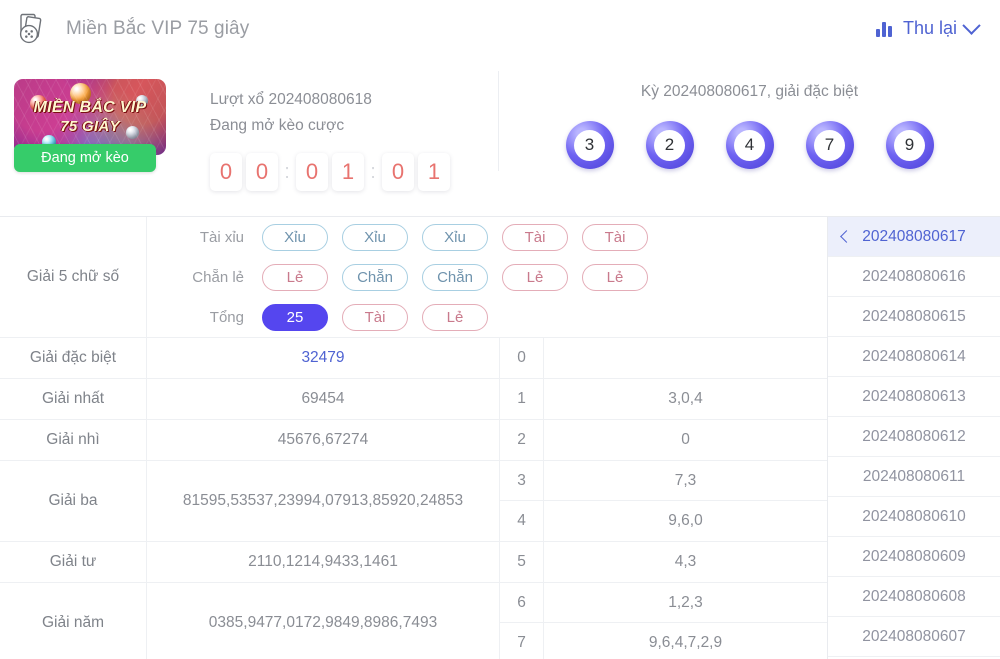 Image resolution: width=1000 pixels, height=659 pixels. I want to click on bet-tags: Xỉu Xỉu Xỉu Tài Tài, so click(455, 237).